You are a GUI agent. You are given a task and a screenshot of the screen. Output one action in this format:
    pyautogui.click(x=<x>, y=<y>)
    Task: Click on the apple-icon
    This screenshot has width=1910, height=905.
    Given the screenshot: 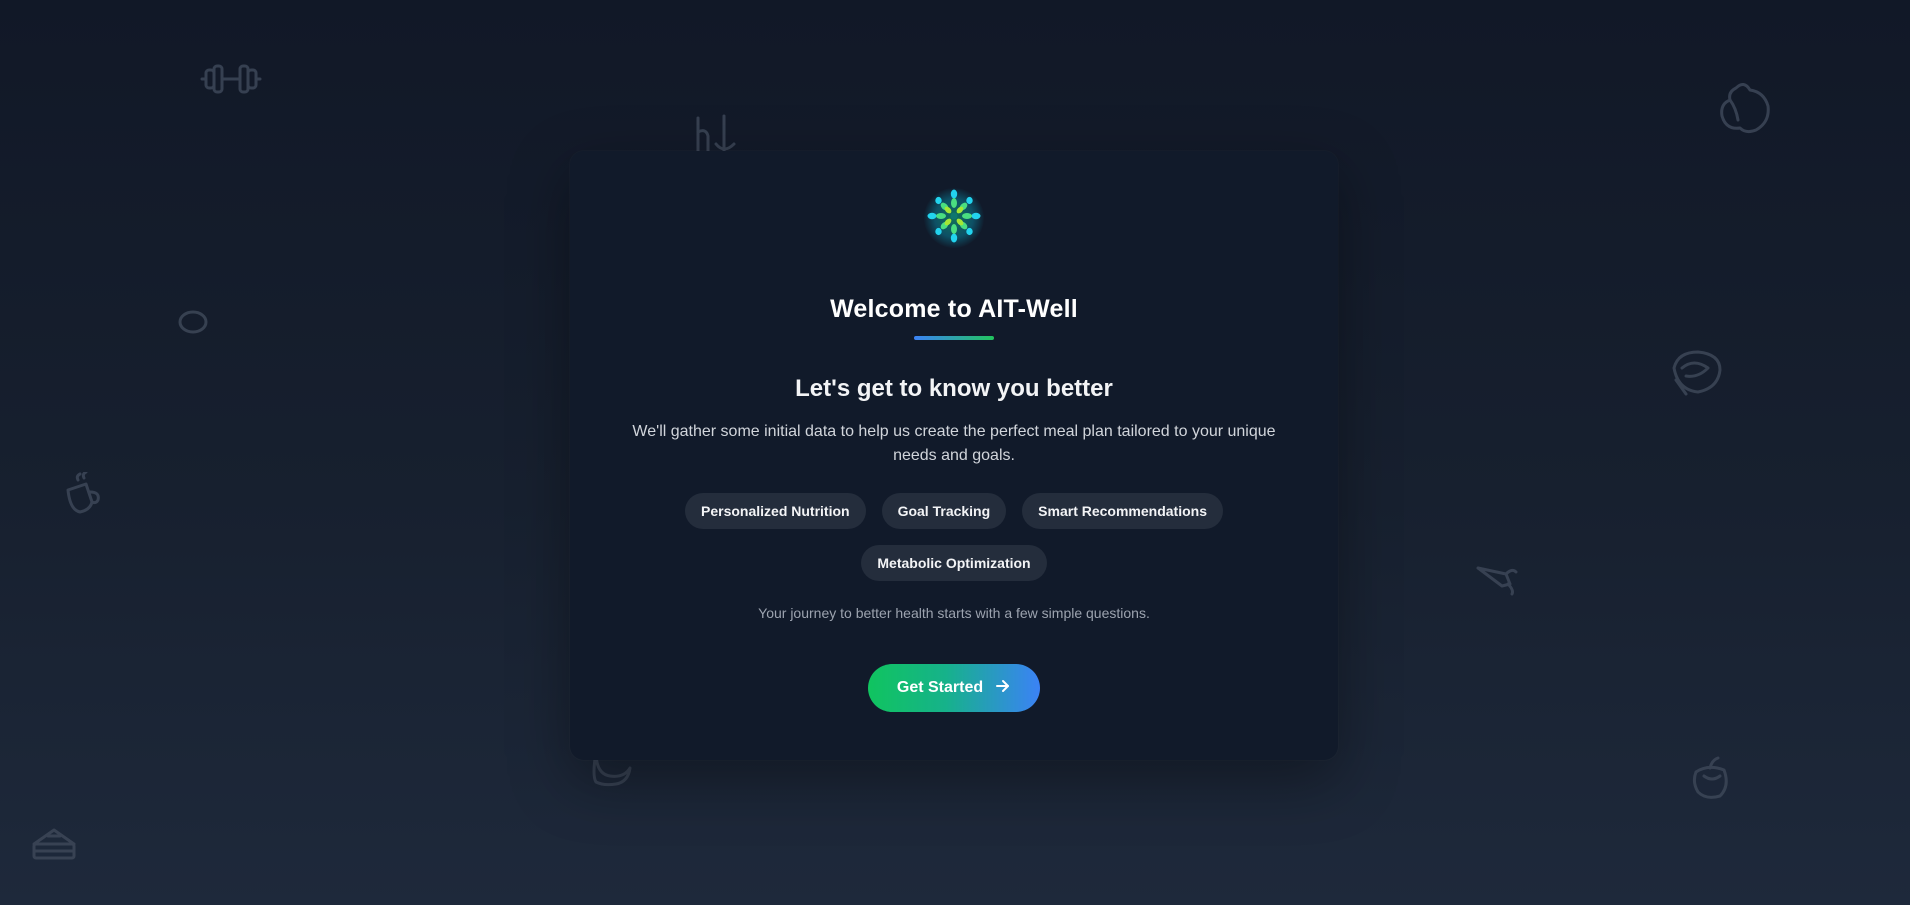 What is the action you would take?
    pyautogui.click(x=1745, y=107)
    